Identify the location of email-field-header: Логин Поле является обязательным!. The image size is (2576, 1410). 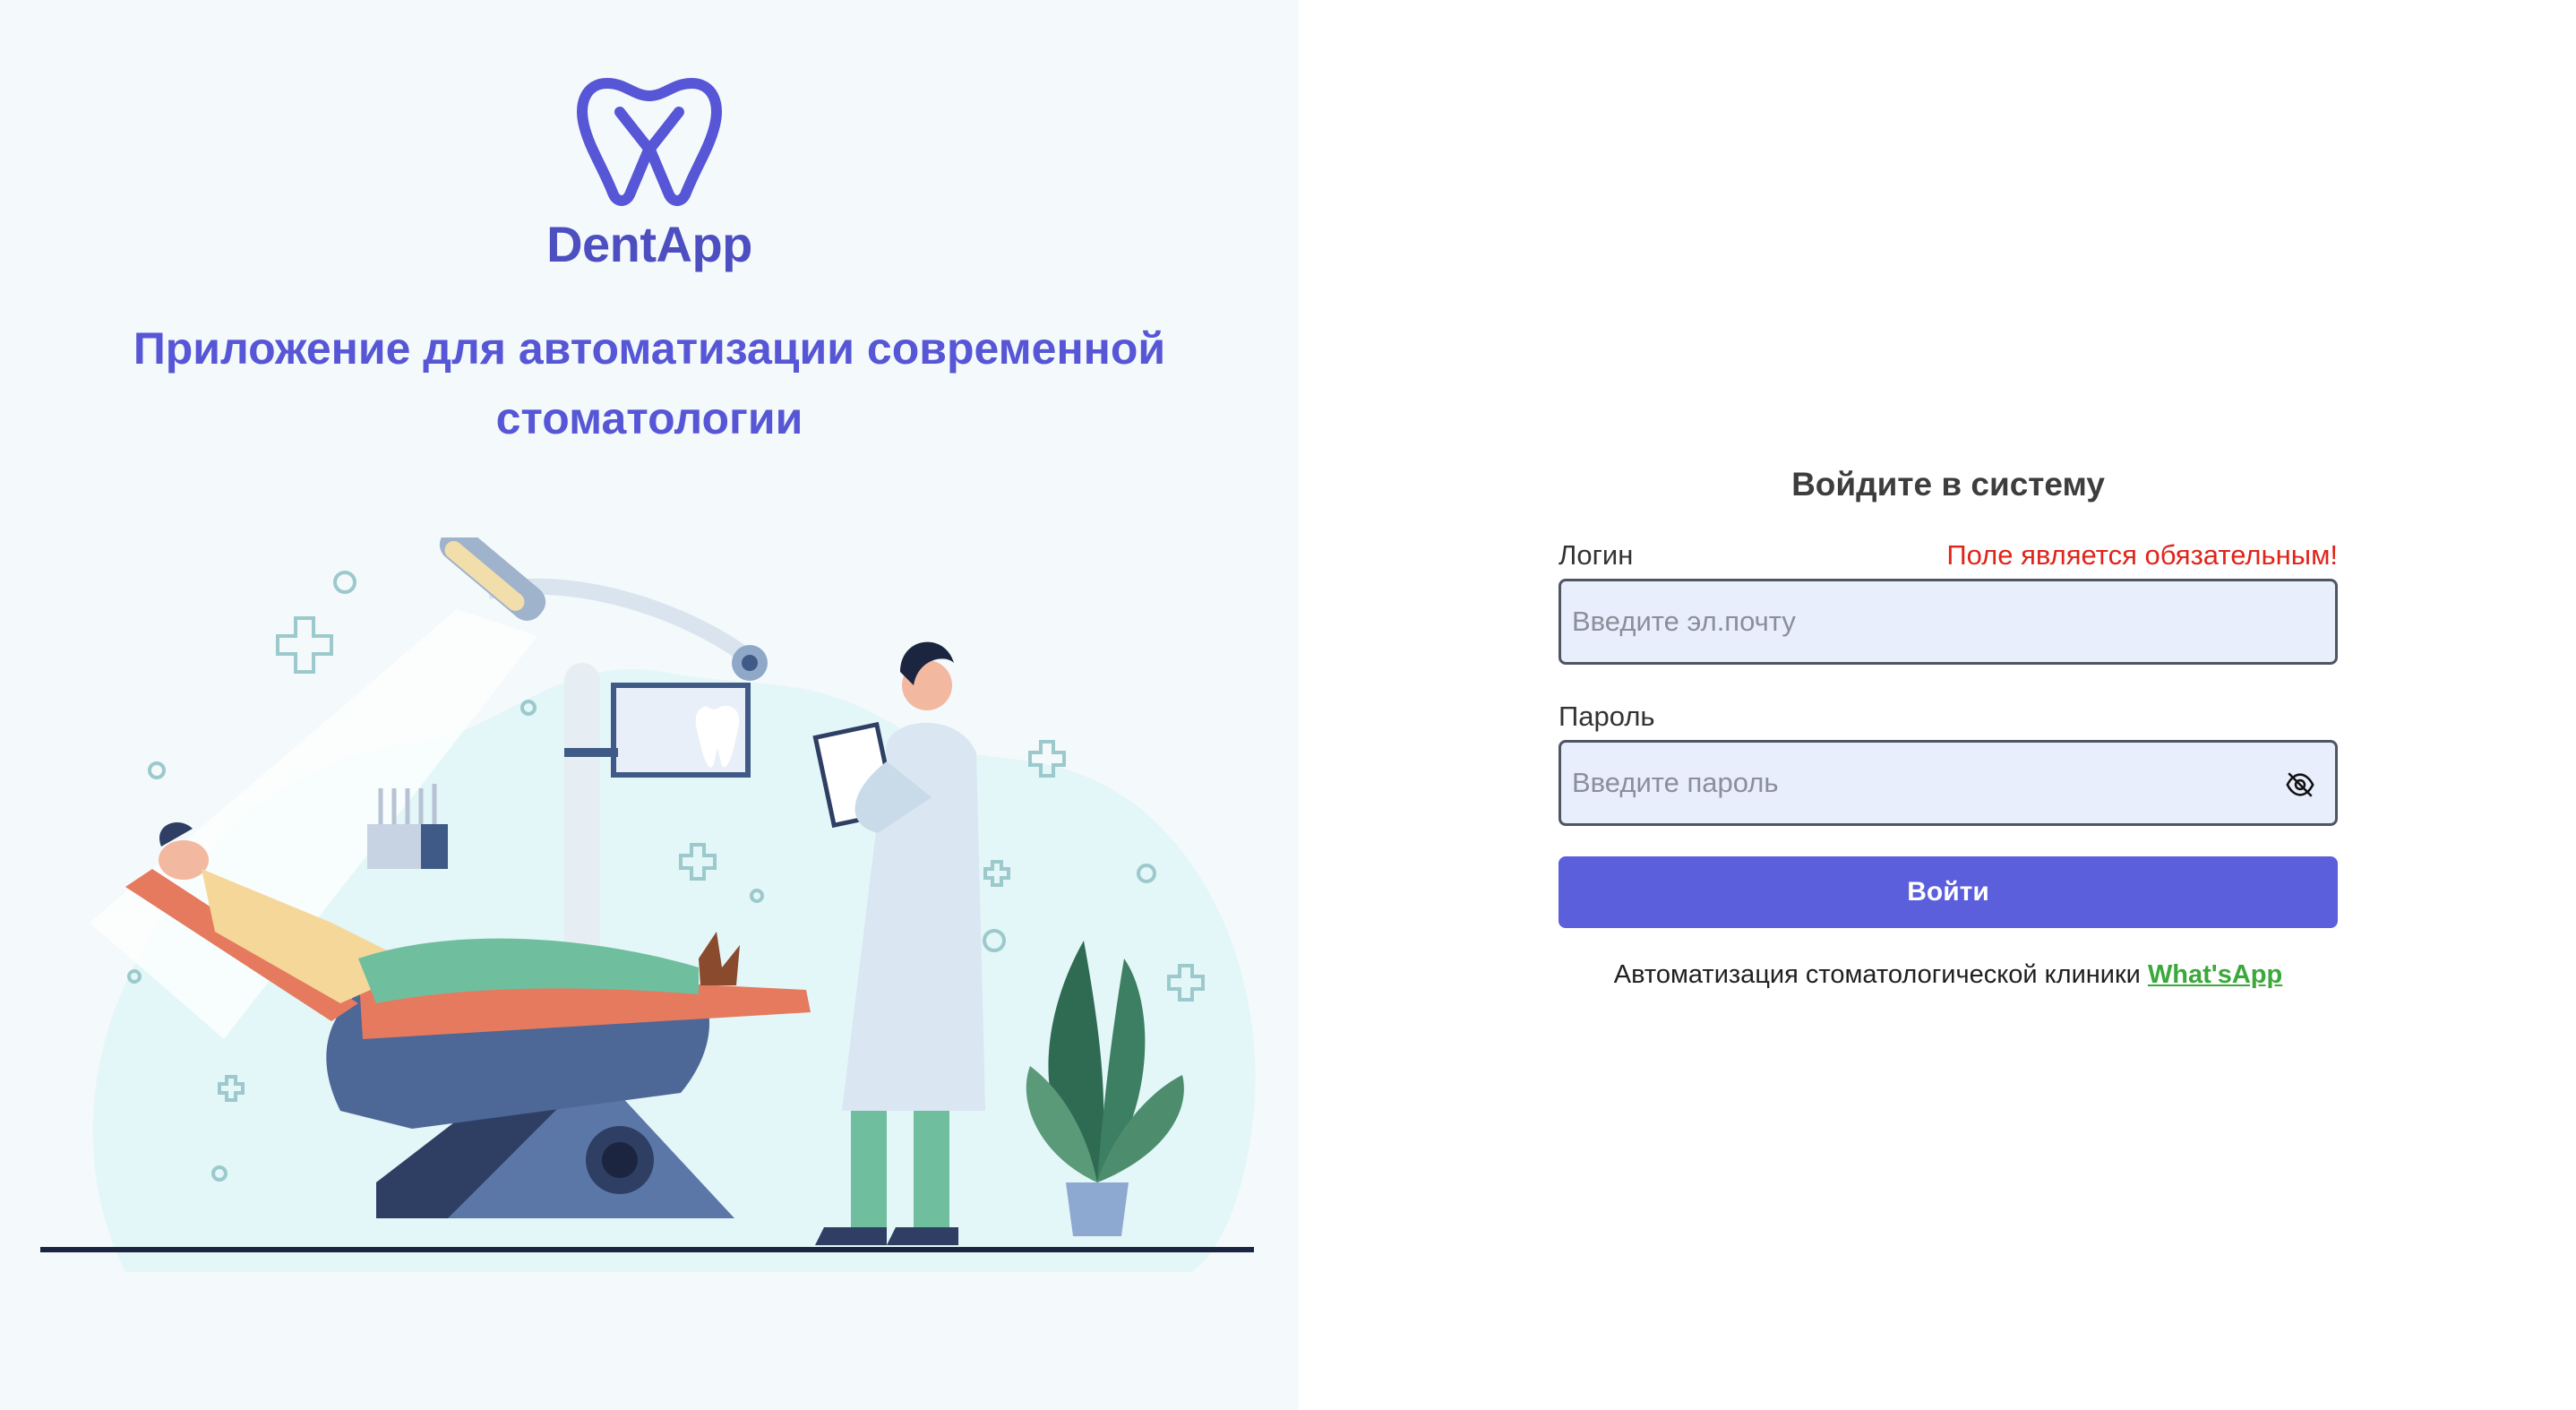
(1948, 554).